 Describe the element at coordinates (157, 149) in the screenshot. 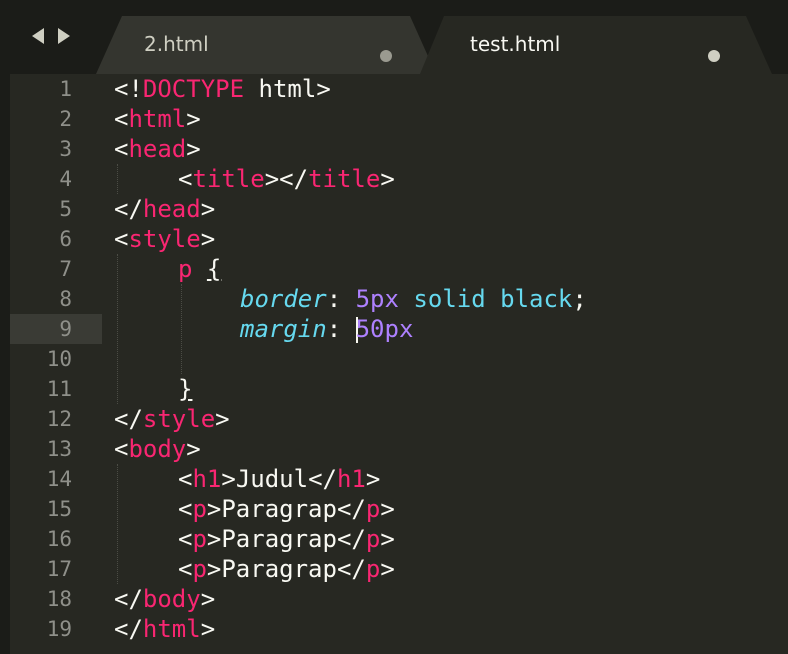

I see `code-line-3: <head>` at that location.